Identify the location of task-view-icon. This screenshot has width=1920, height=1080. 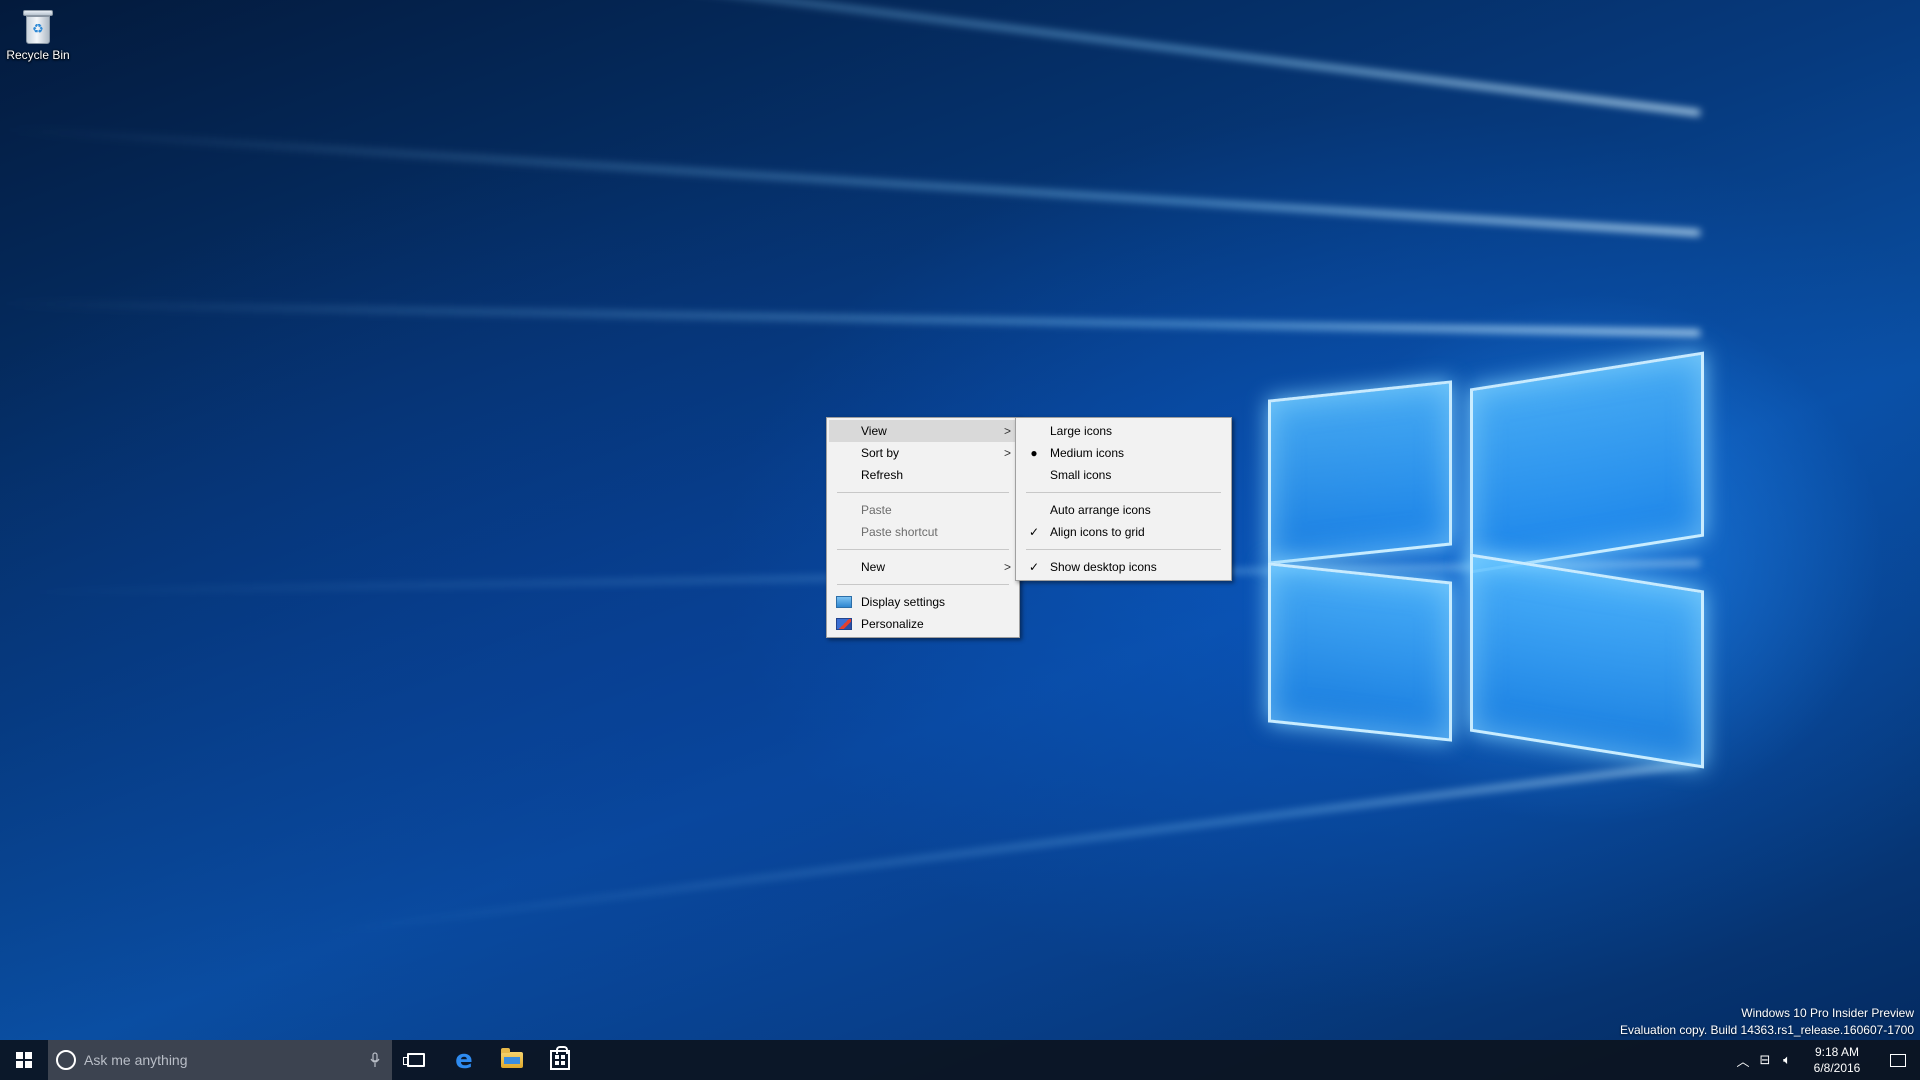
(414, 1060).